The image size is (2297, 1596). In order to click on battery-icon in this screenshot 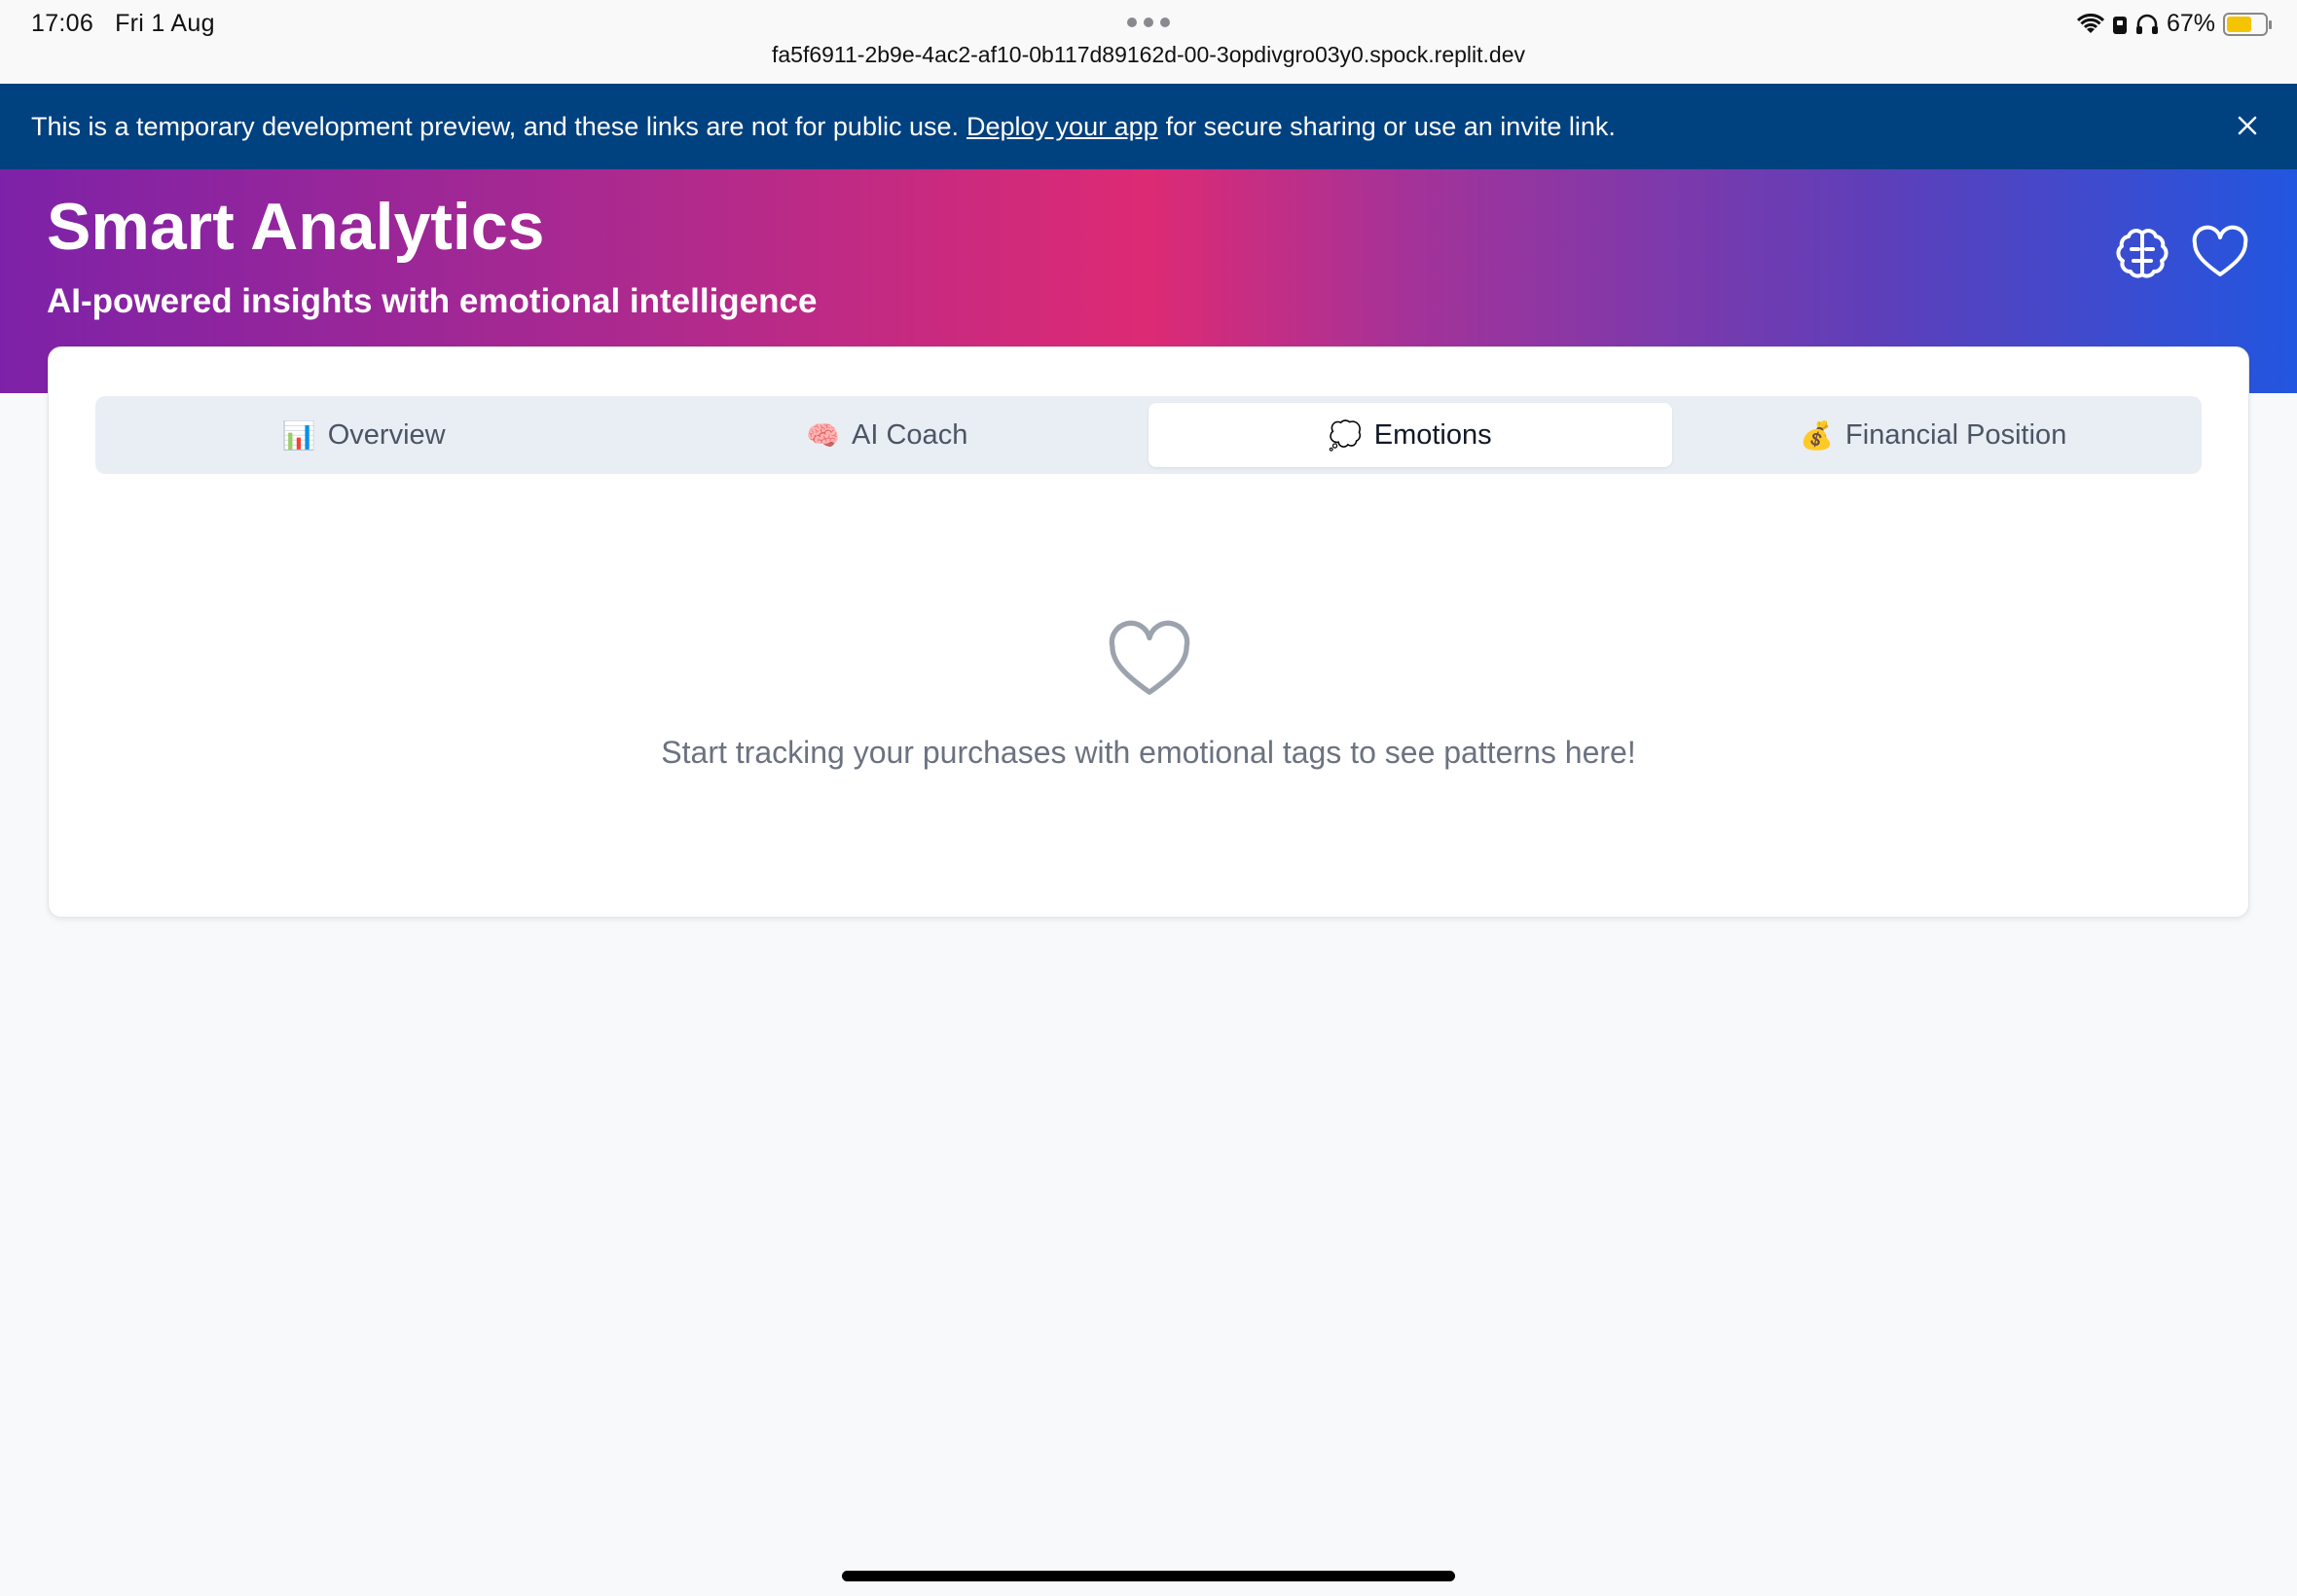, I will do `click(2247, 24)`.